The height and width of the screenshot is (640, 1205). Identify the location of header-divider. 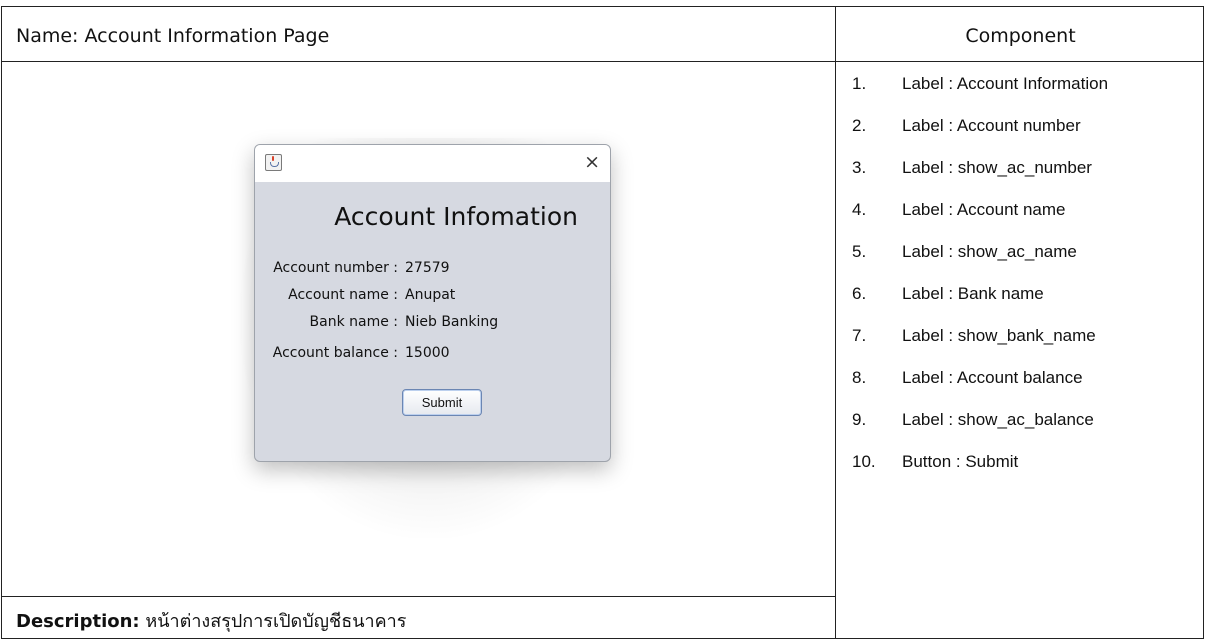
(602, 61).